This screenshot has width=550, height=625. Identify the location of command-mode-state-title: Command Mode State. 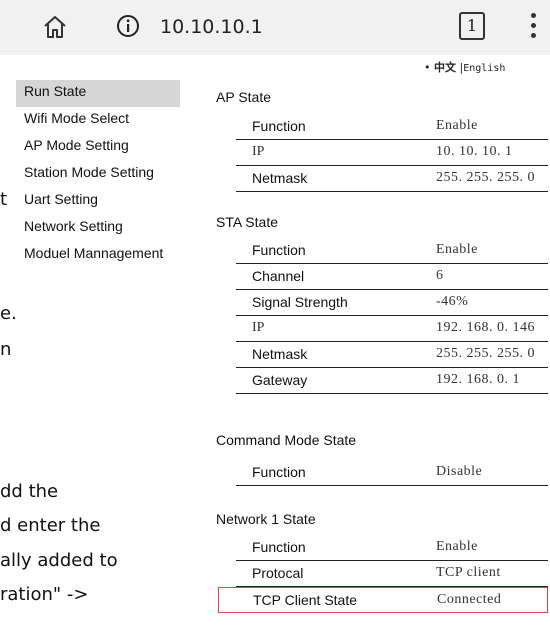
(286, 440).